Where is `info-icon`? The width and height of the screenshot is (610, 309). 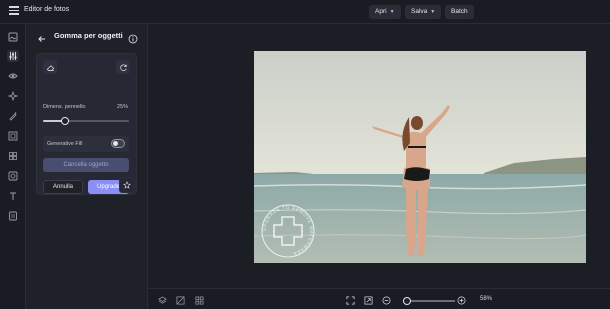
info-icon is located at coordinates (133, 37).